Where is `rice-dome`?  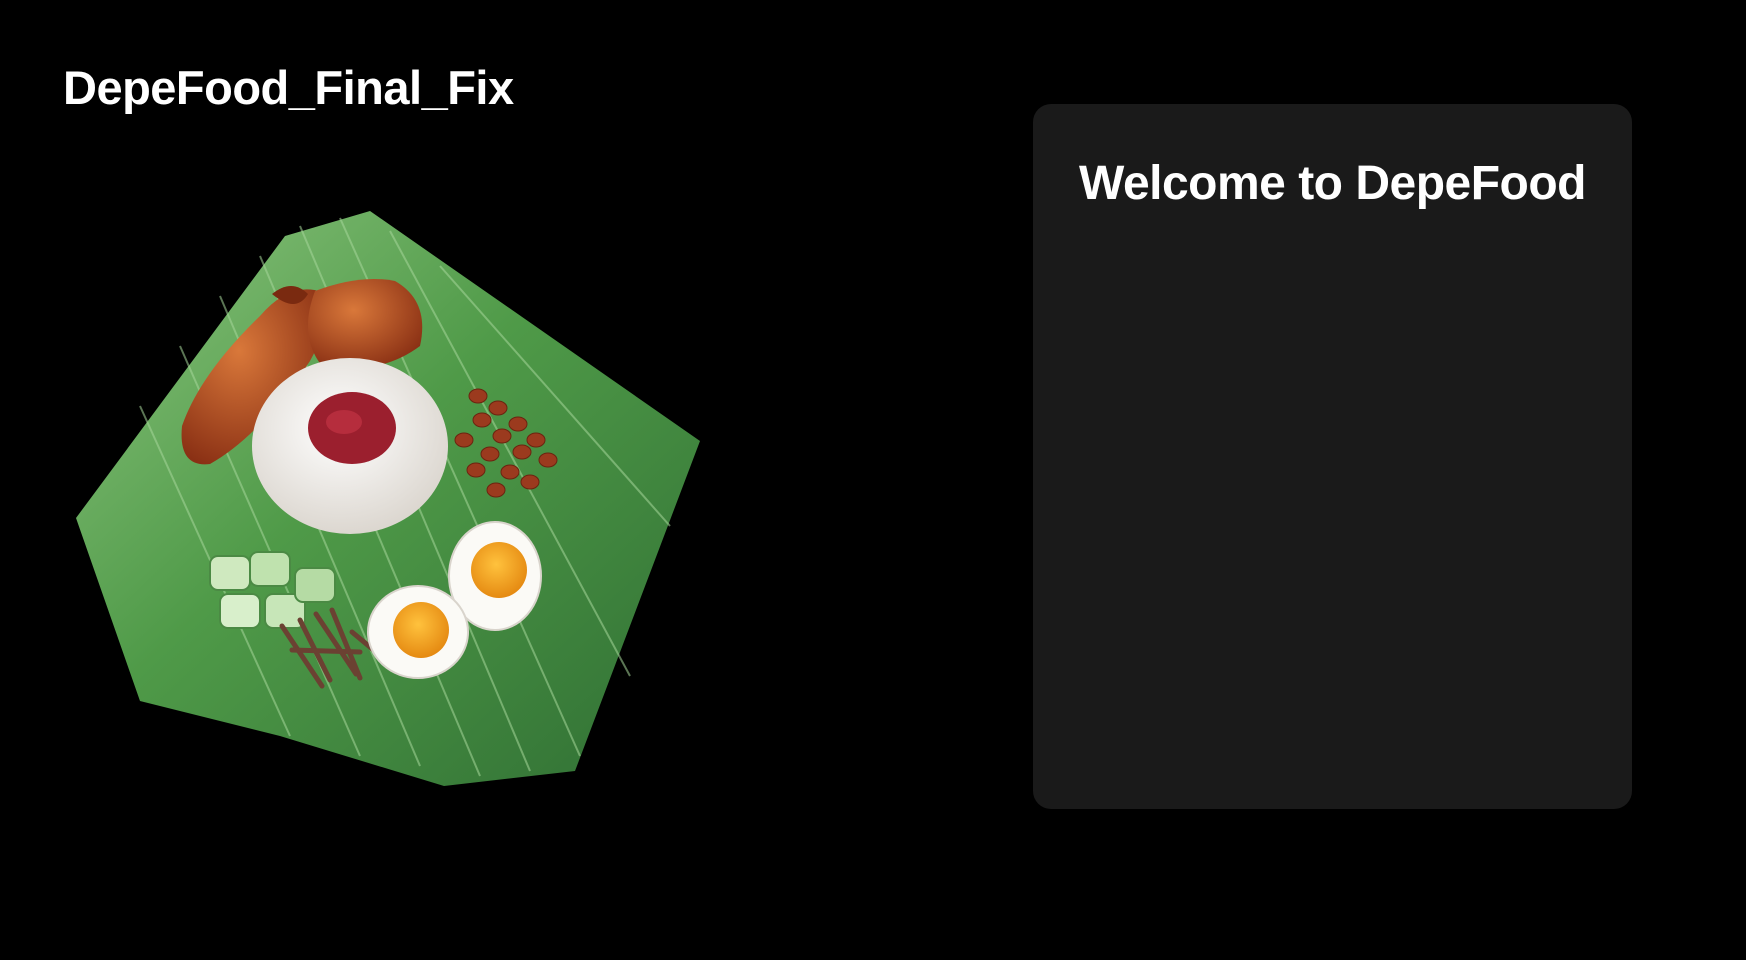
rice-dome is located at coordinates (350, 446).